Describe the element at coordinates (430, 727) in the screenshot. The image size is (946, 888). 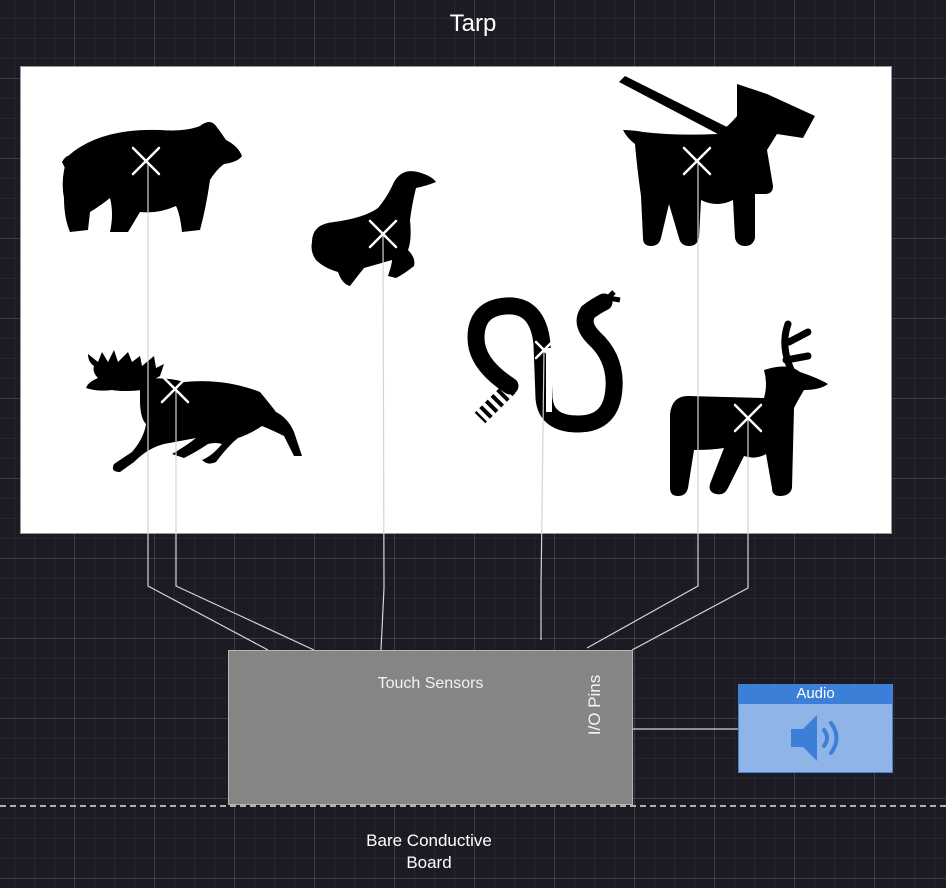
I see `touch-board: Touch Sensors I/O Pins` at that location.